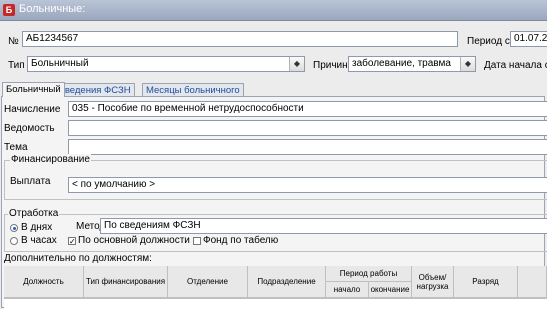 The image size is (547, 309). Describe the element at coordinates (323, 226) in the screenshot. I see `method-input: По сведениям ФСЗН` at that location.